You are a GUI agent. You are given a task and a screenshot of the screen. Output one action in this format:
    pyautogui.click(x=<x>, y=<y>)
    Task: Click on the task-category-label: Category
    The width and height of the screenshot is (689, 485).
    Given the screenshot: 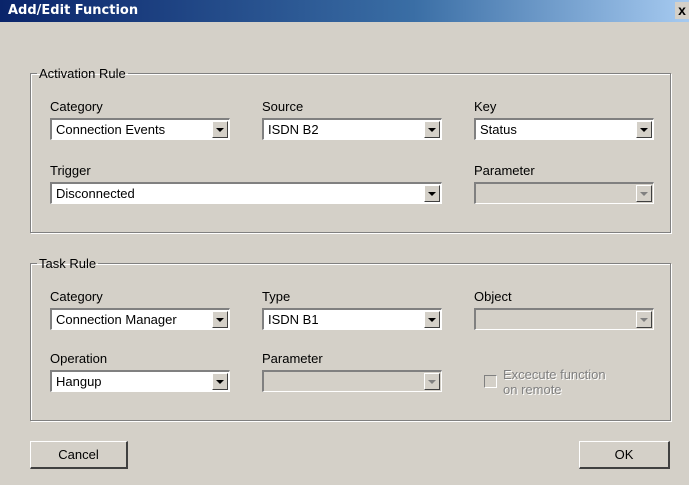 What is the action you would take?
    pyautogui.click(x=76, y=296)
    